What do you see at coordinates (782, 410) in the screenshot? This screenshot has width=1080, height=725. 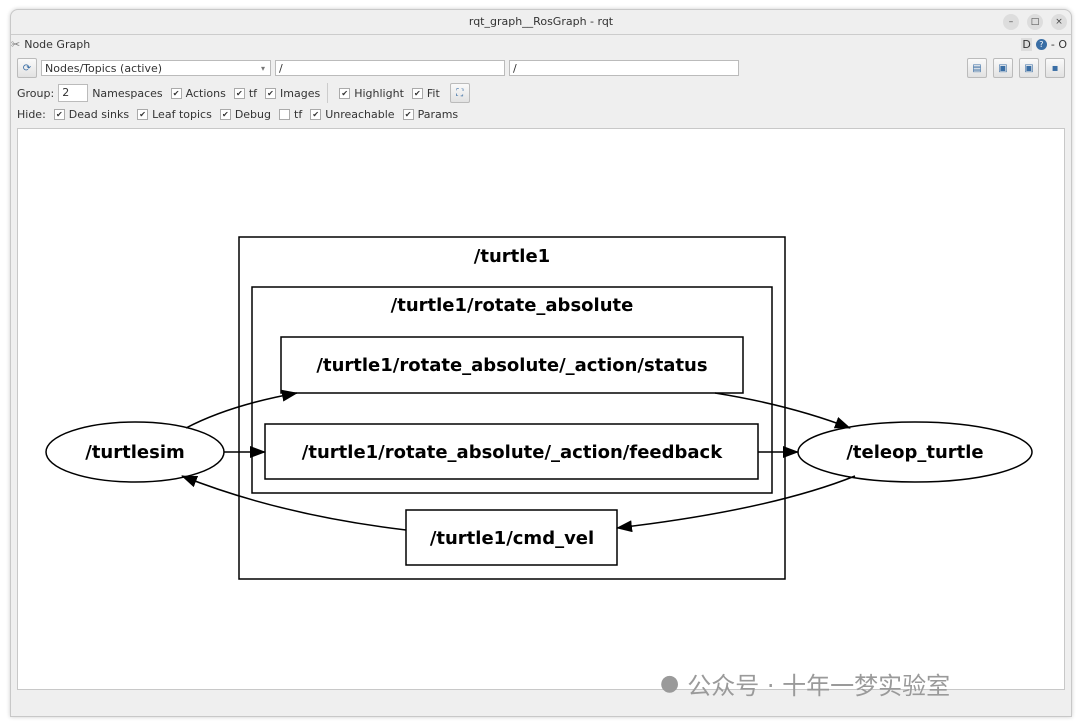 I see `edge-status-teleop` at bounding box center [782, 410].